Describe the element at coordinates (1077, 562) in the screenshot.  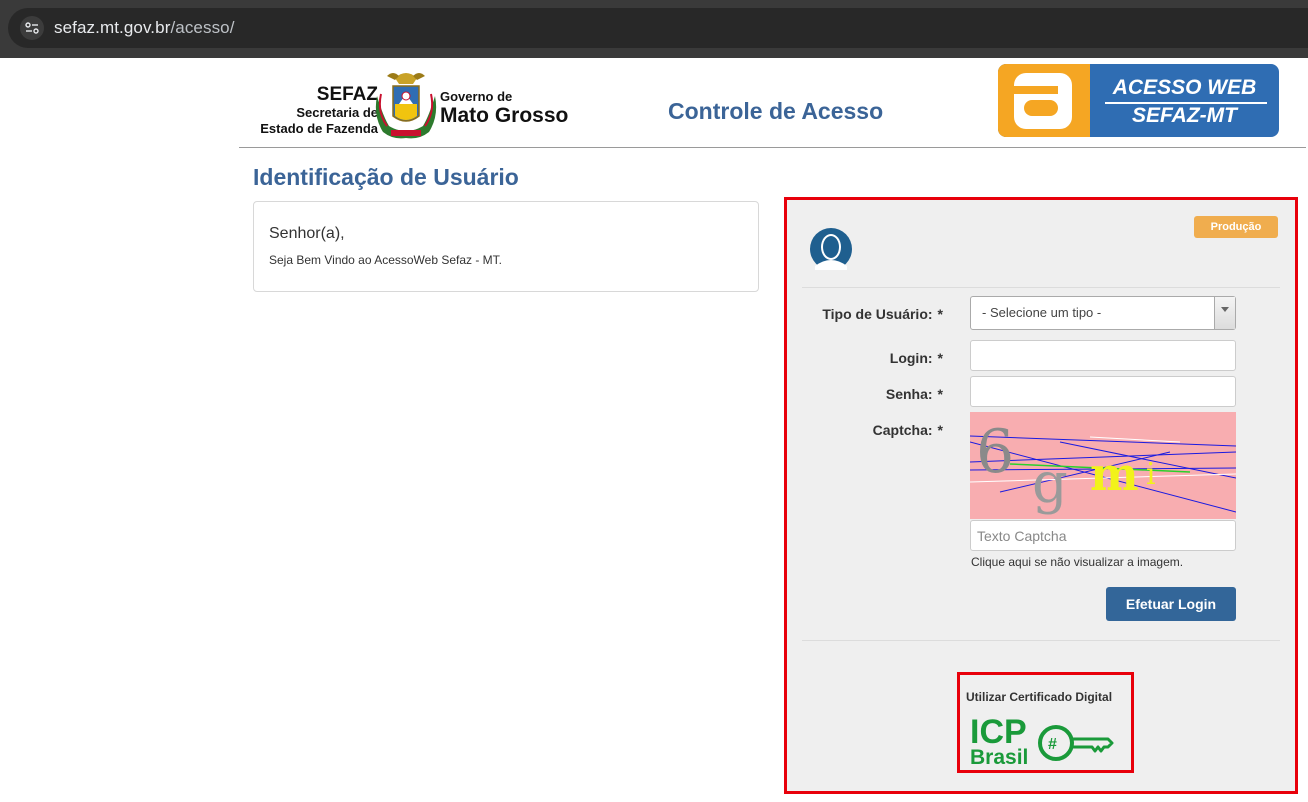
I see `captcha-reload-link: Clique aqui se não visualizar a imagem.` at that location.